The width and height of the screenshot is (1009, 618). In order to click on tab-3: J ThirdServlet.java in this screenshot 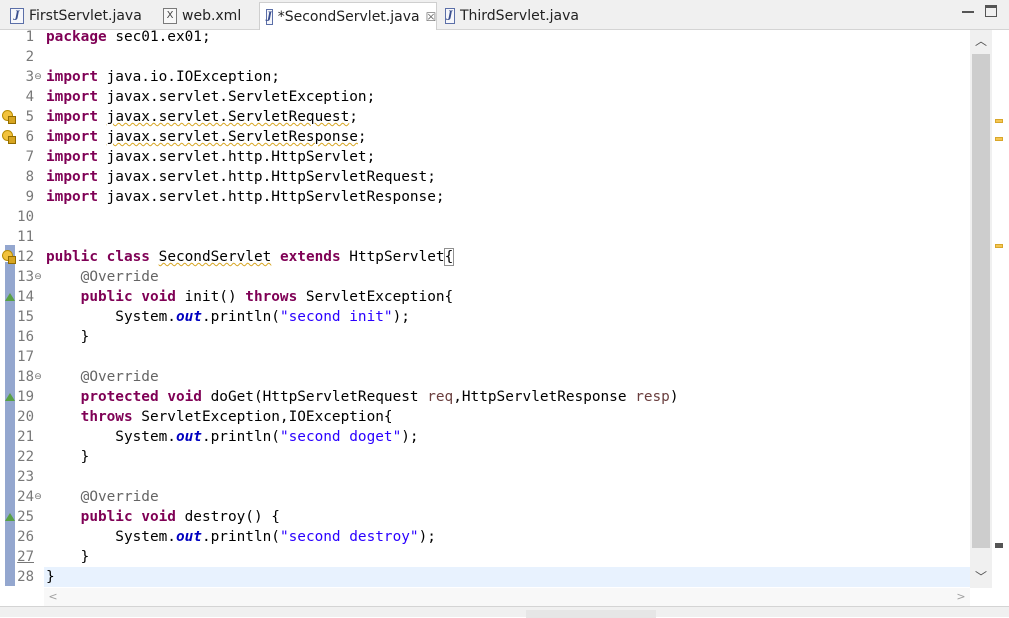, I will do `click(509, 16)`.